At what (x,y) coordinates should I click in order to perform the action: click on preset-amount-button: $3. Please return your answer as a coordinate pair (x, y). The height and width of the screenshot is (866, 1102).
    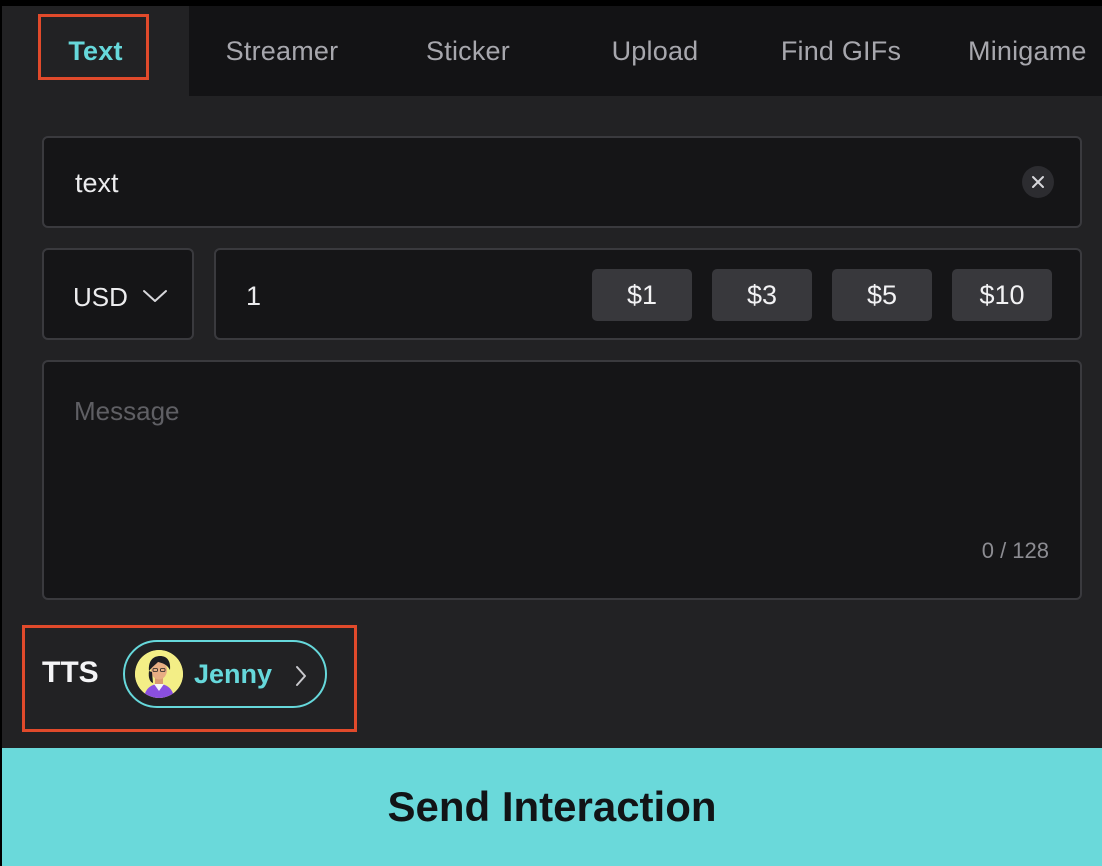
    Looking at the image, I should click on (762, 295).